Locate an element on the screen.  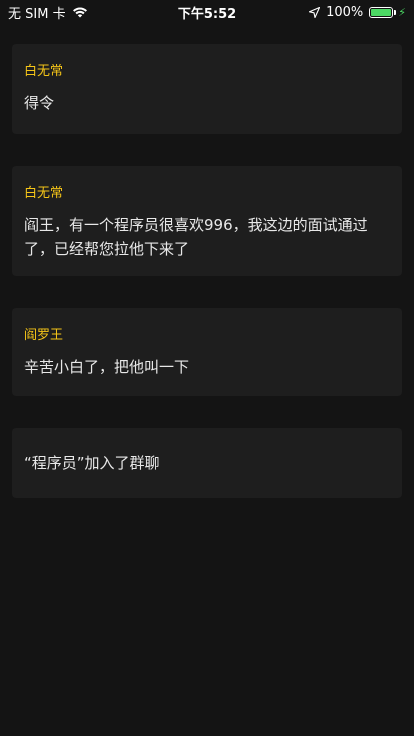
battery-icon: ⚡ is located at coordinates (387, 12).